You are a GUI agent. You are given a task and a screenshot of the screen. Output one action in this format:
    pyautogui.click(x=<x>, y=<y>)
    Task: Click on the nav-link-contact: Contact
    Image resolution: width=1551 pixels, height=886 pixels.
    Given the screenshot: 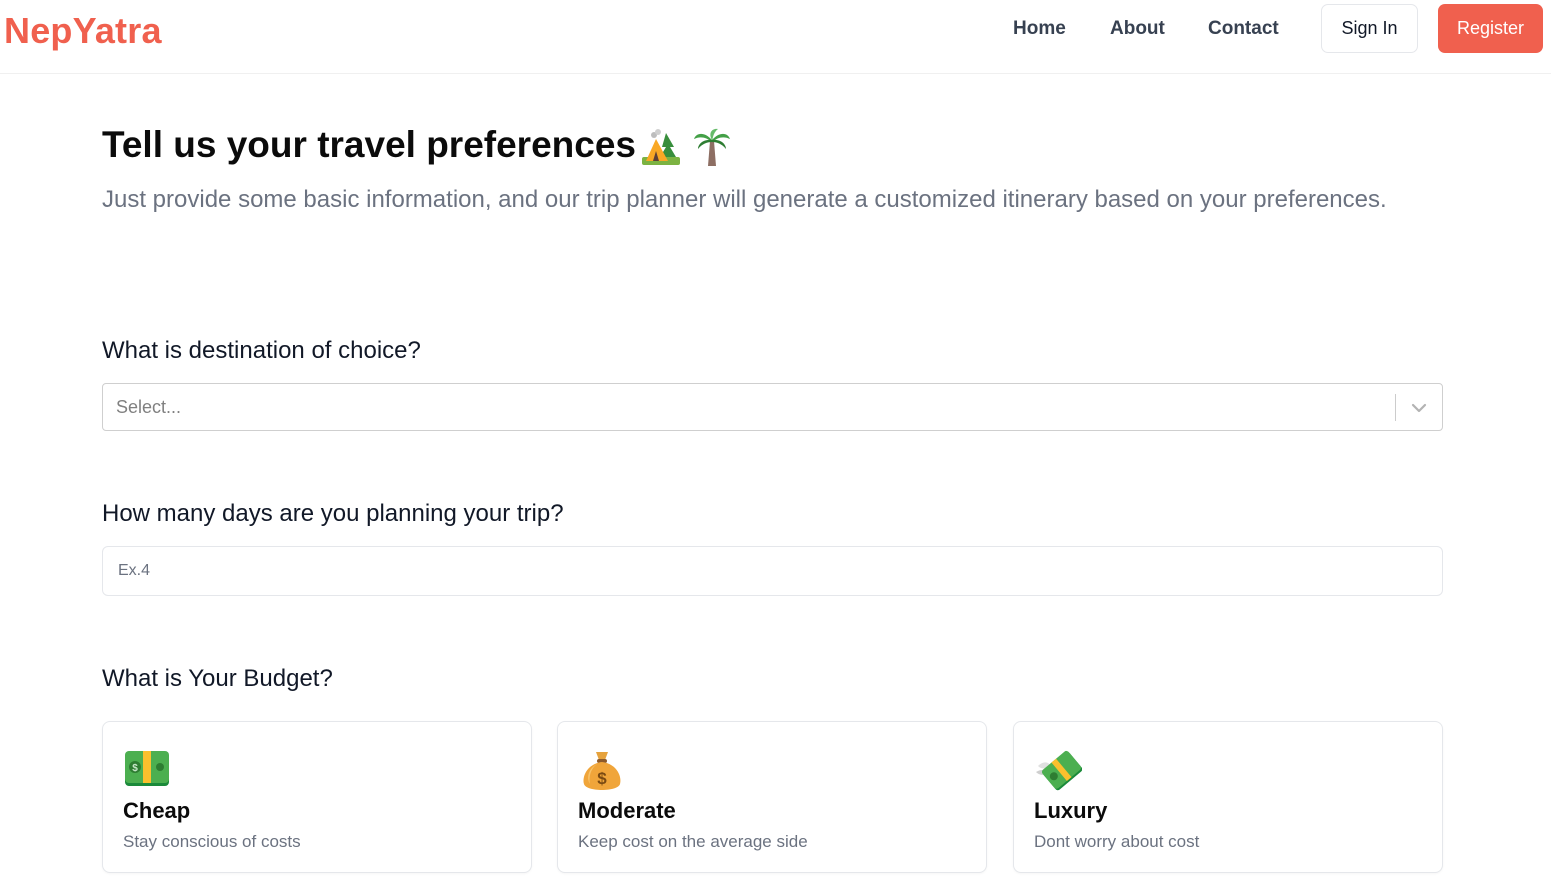 What is the action you would take?
    pyautogui.click(x=1243, y=29)
    